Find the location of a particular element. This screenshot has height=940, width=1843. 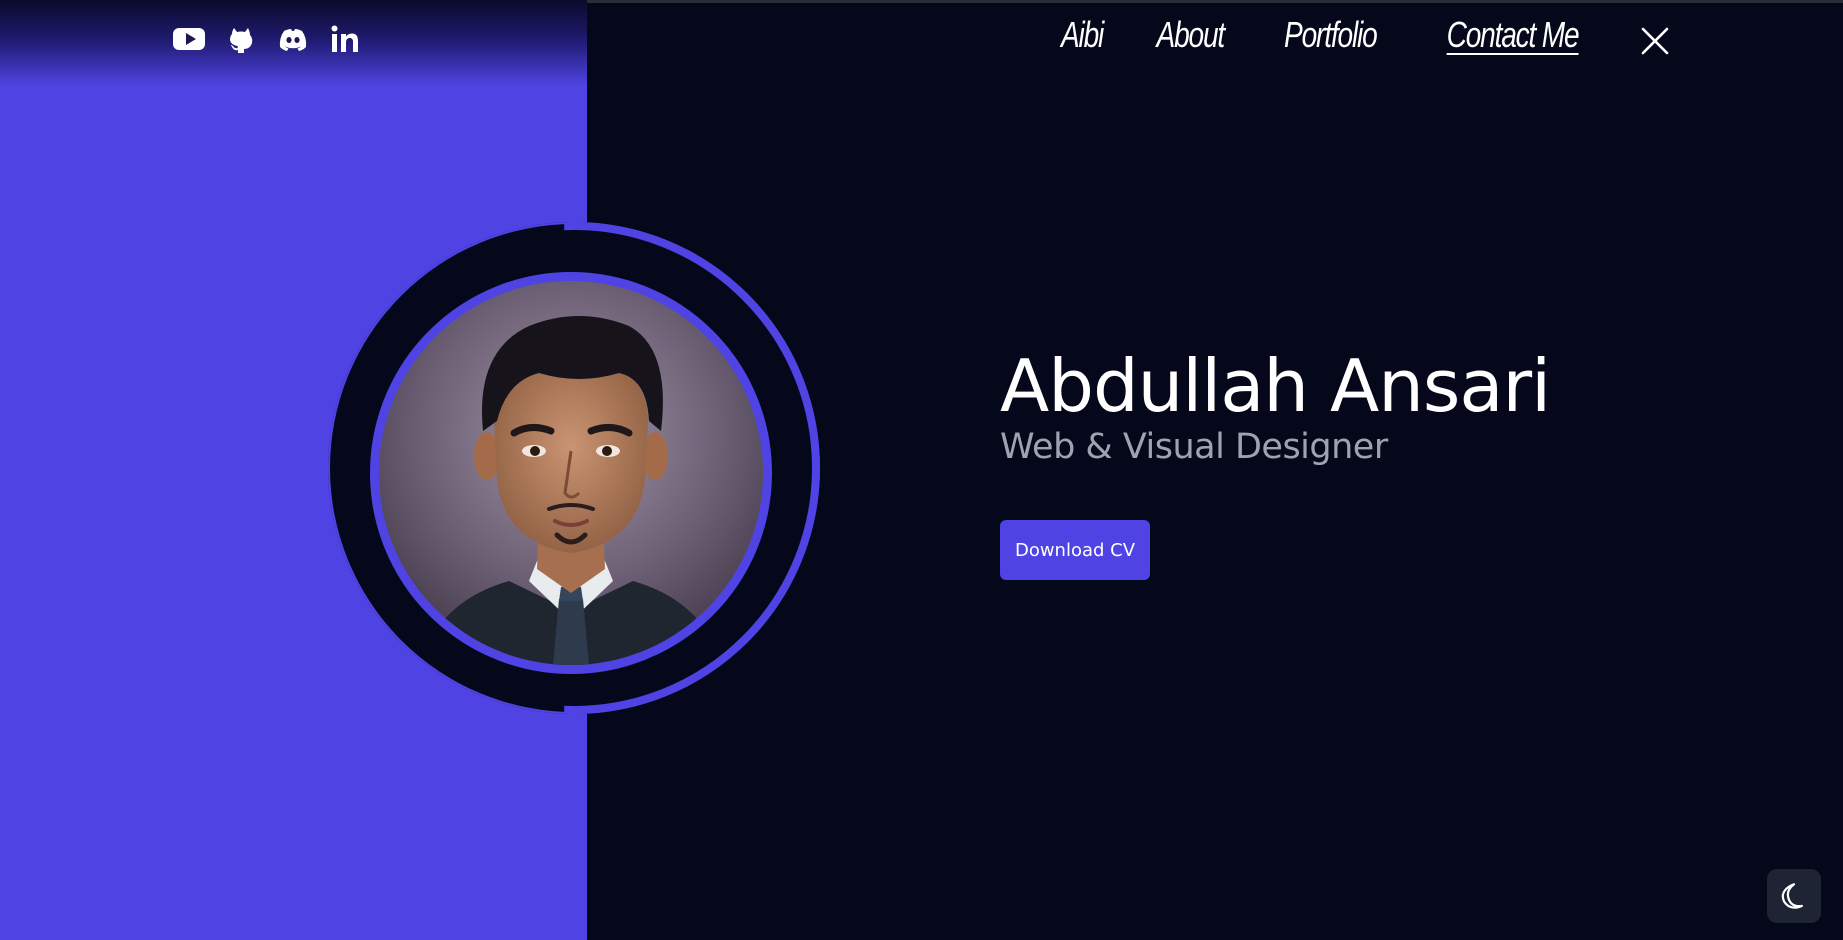

nav-item-aibi: Aibi is located at coordinates (1082, 35).